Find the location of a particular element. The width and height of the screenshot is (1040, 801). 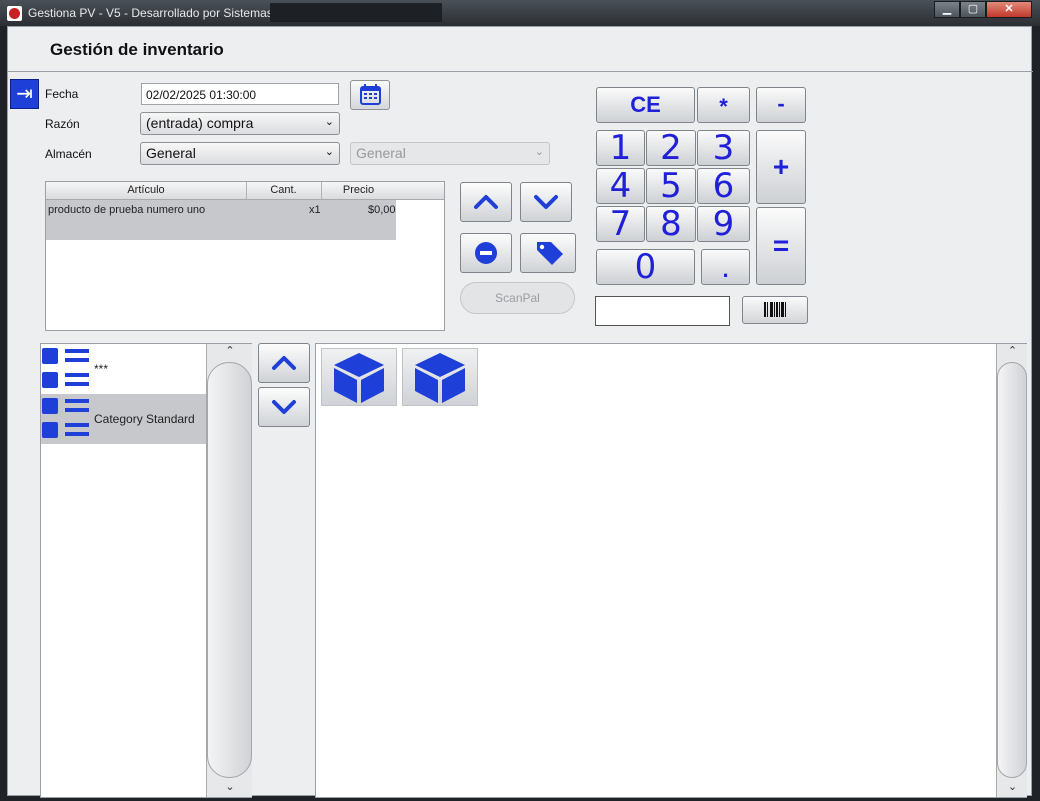

keypad-9-button: 9 is located at coordinates (723, 224).